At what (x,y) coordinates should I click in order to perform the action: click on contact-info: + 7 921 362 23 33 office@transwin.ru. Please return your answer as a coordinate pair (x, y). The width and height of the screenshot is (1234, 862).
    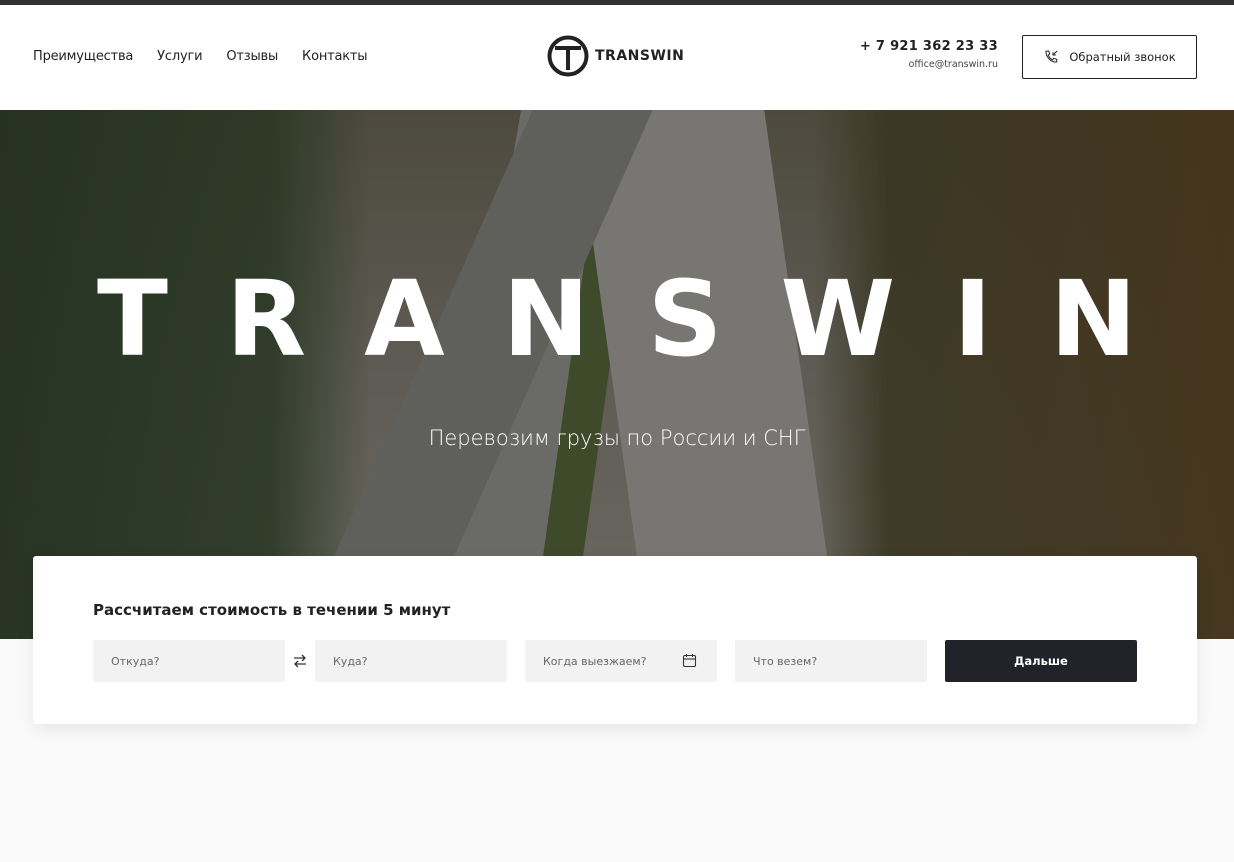
    Looking at the image, I should click on (929, 54).